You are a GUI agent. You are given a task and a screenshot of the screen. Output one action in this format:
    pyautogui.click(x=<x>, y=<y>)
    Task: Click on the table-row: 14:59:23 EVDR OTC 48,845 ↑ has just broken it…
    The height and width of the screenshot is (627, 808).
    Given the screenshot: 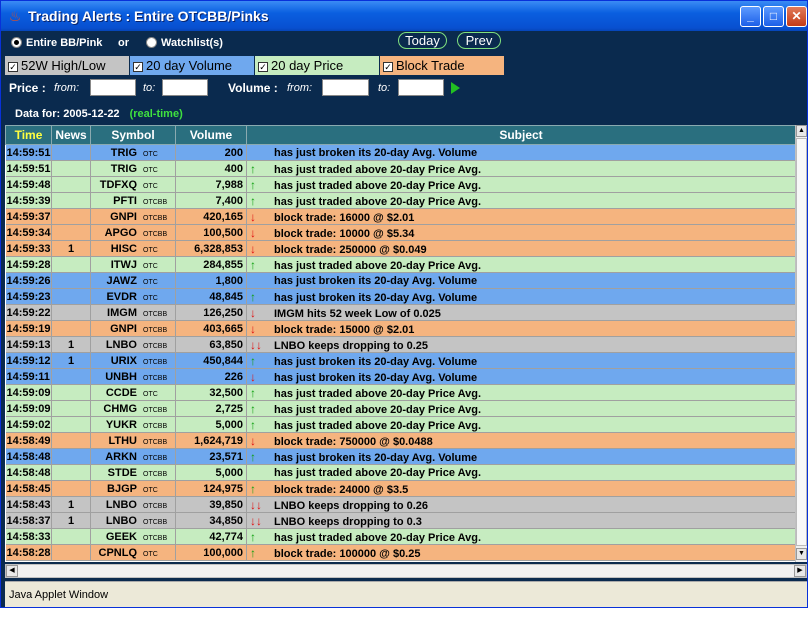 What is the action you would take?
    pyautogui.click(x=400, y=296)
    